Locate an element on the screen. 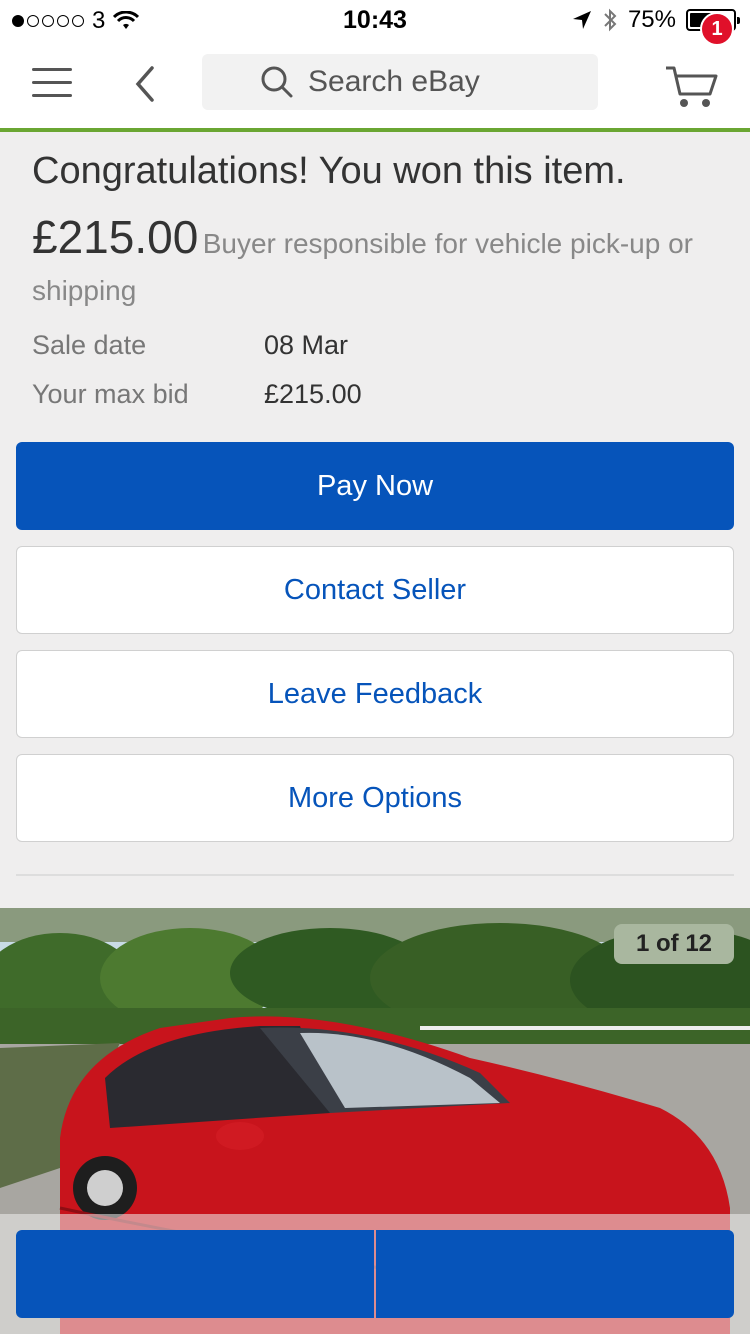  search-placeholder: Search eBay is located at coordinates (394, 81).